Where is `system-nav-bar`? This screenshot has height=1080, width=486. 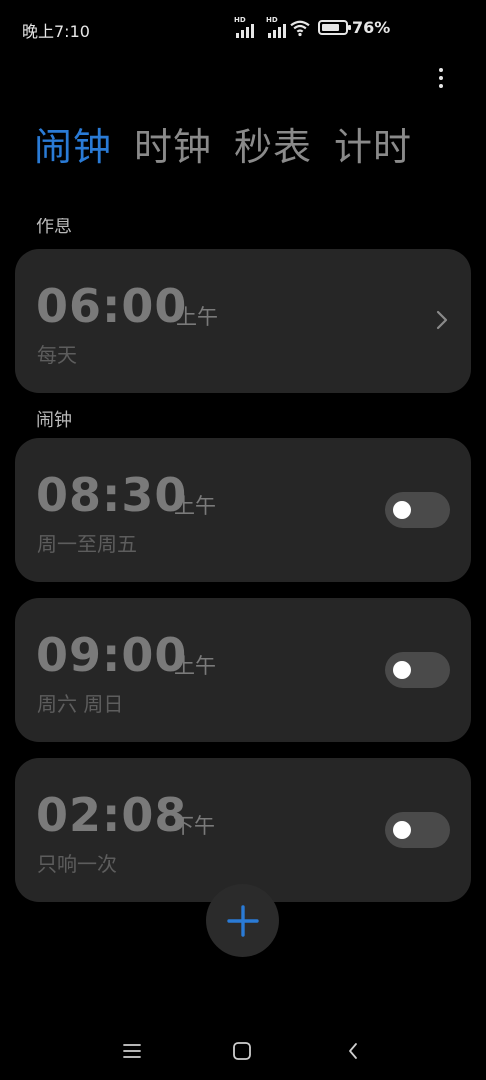 system-nav-bar is located at coordinates (243, 1051).